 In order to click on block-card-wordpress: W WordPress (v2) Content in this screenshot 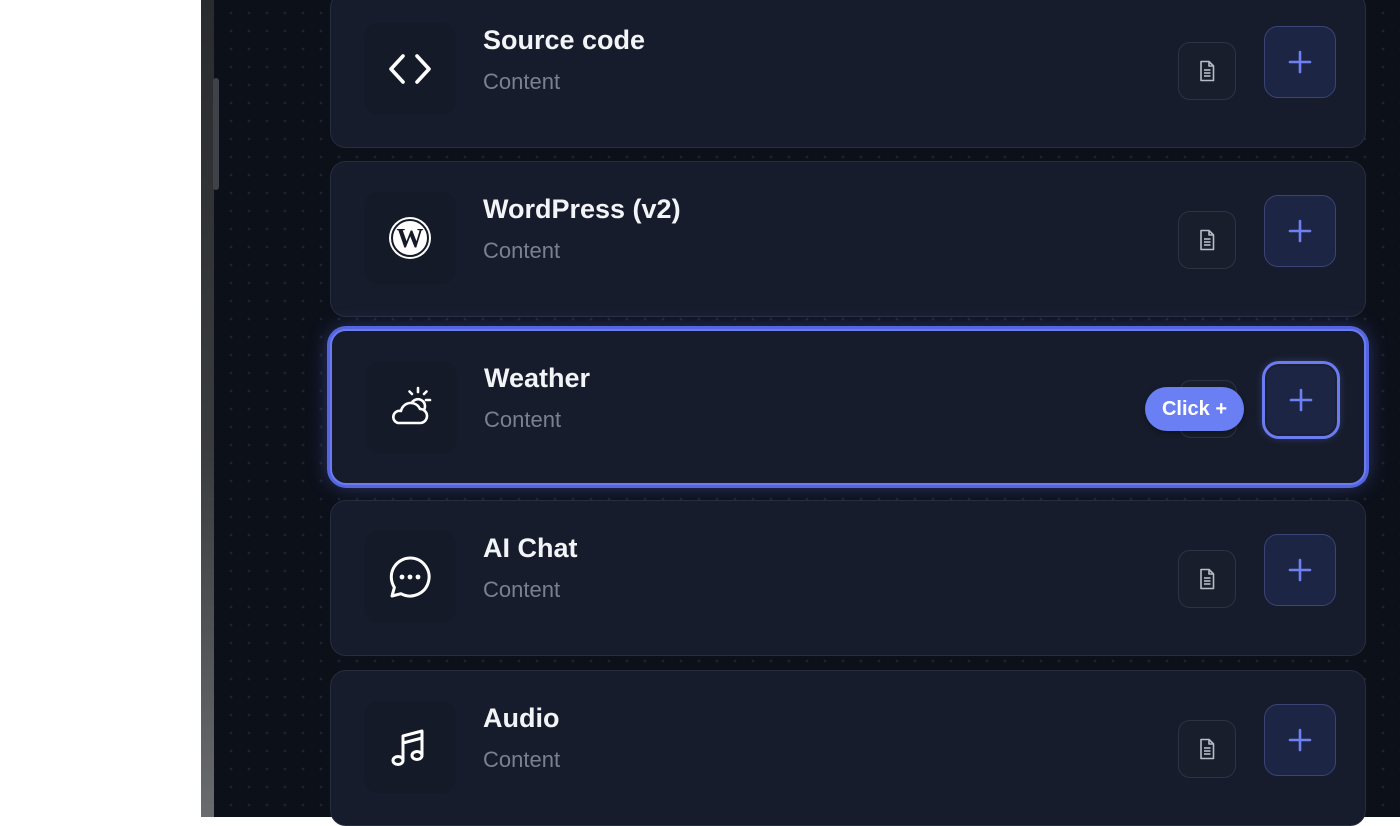, I will do `click(848, 239)`.